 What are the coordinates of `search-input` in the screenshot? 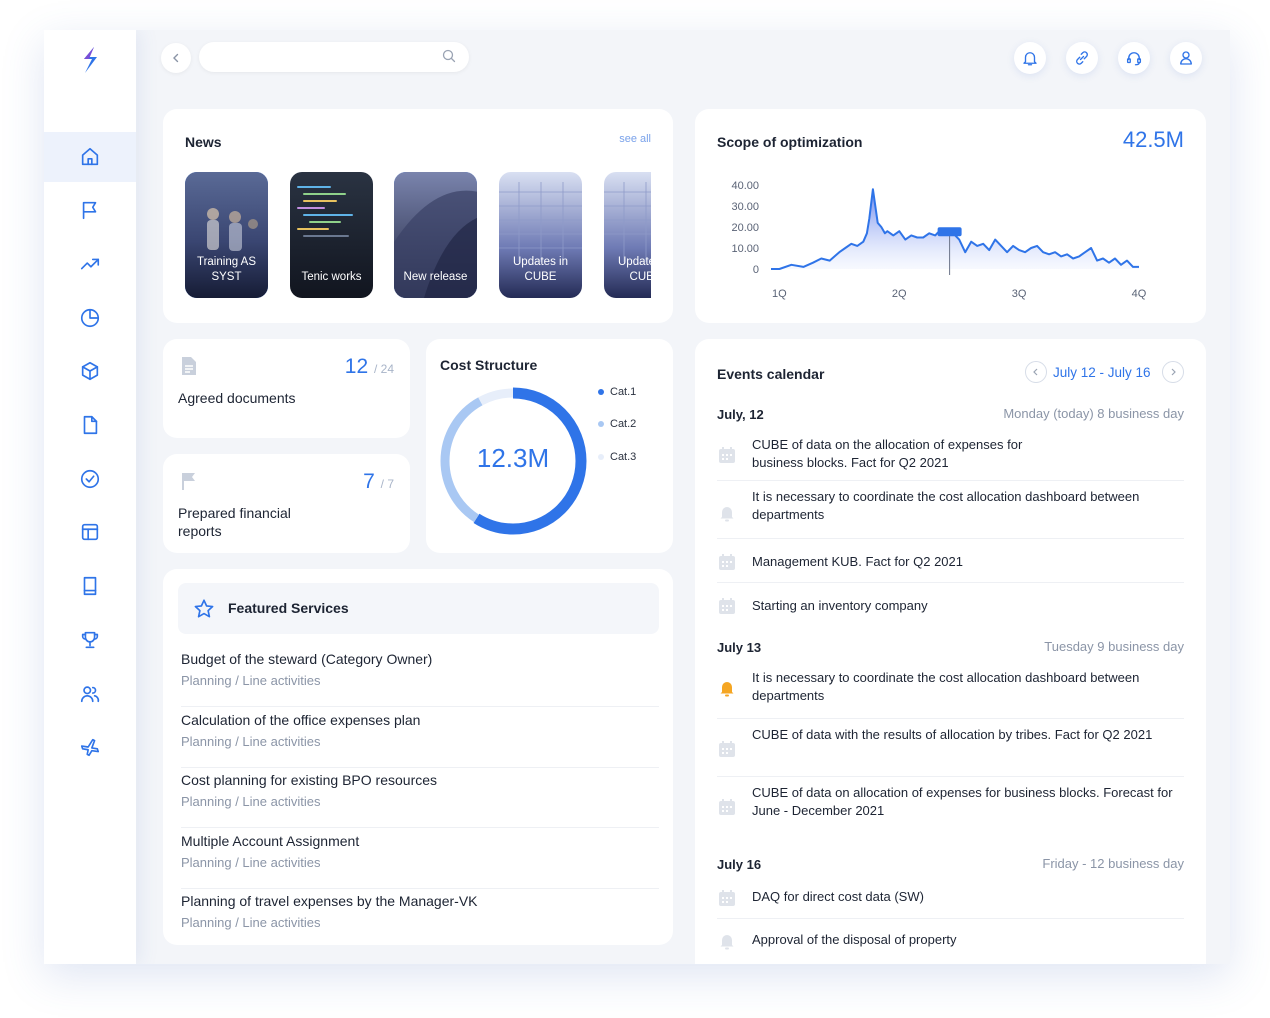 It's located at (334, 57).